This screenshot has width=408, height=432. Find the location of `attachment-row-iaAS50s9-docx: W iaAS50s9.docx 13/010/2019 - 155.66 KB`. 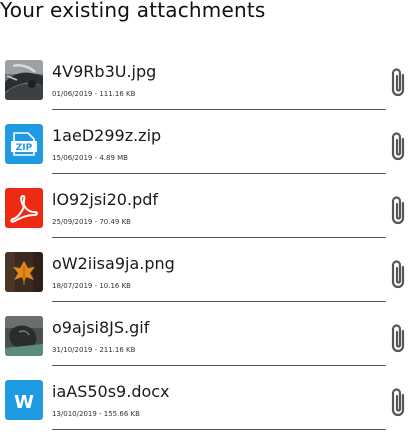

attachment-row-iaAS50s9-docx: W iaAS50s9.docx 13/010/2019 - 155.66 KB is located at coordinates (204, 400).